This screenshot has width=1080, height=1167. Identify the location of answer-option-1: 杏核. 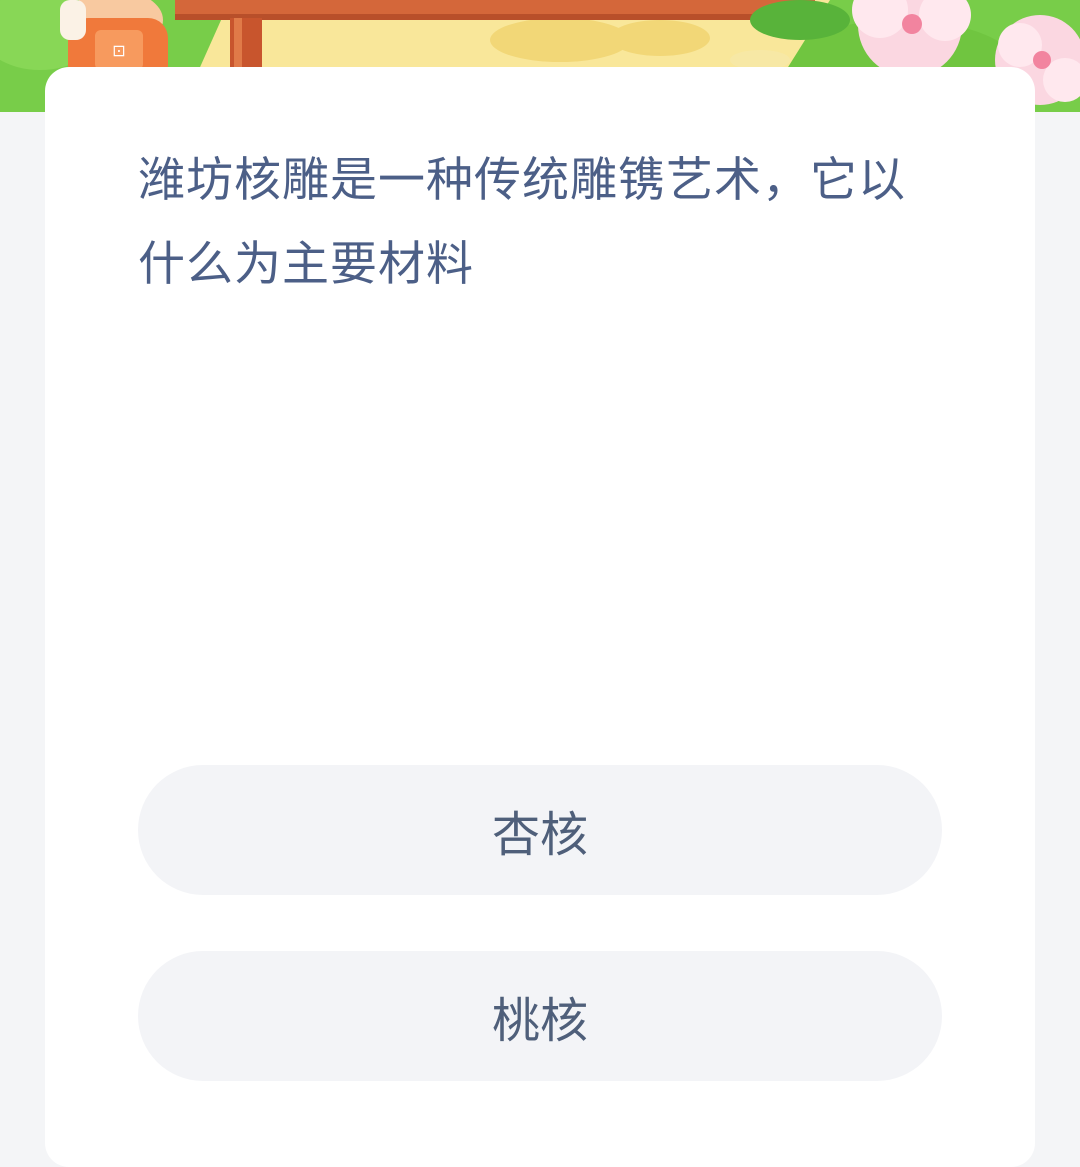
(540, 830).